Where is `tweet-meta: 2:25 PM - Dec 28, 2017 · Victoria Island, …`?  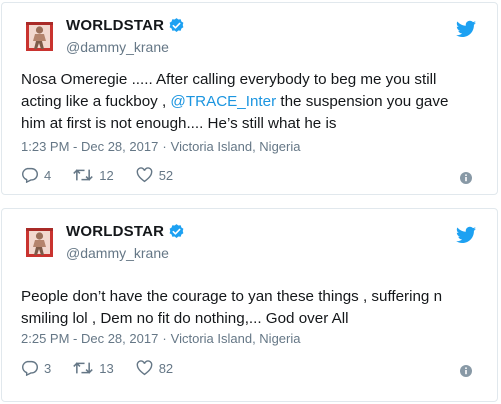 tweet-meta: 2:25 PM - Dec 28, 2017 · Victoria Island, … is located at coordinates (160, 338).